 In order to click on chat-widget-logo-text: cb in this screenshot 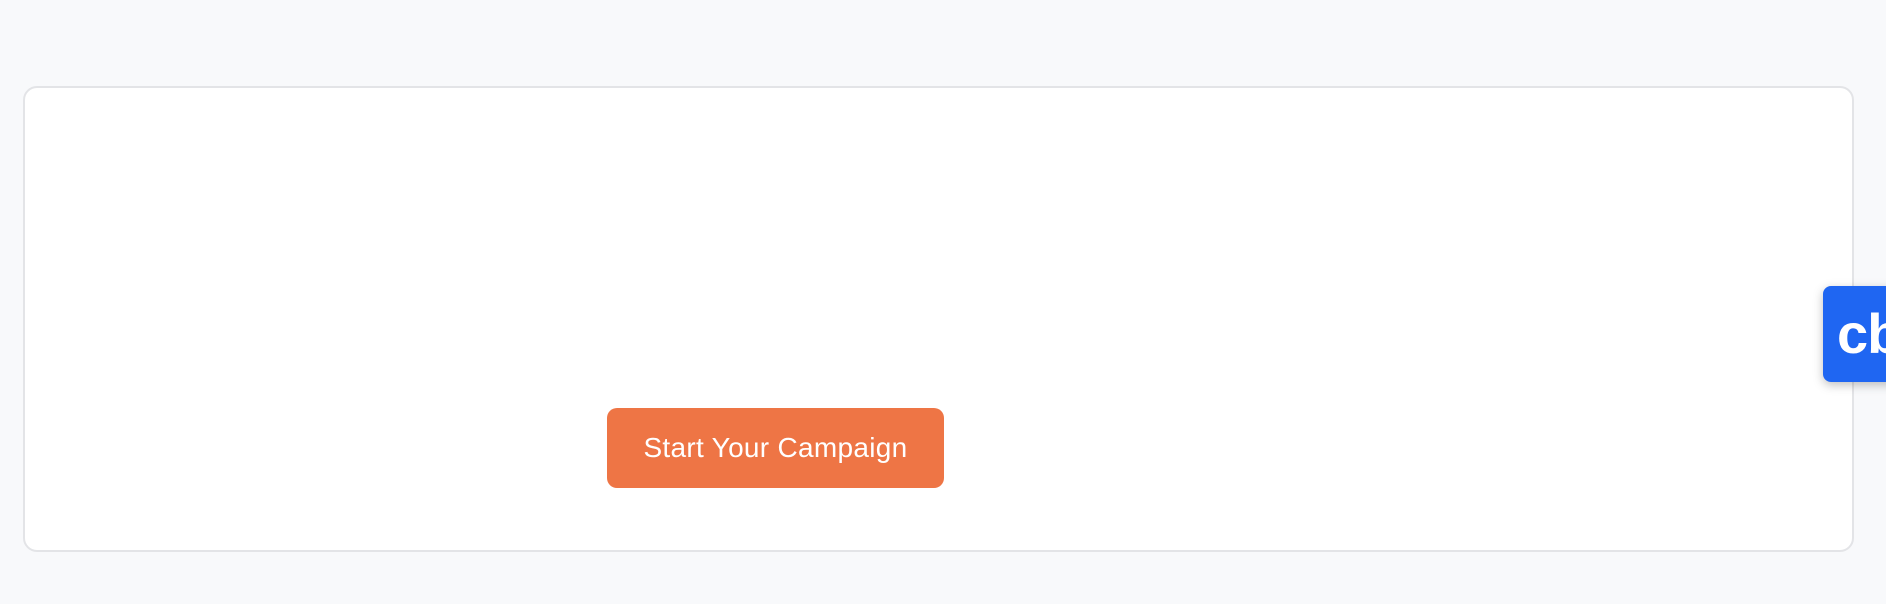, I will do `click(1861, 333)`.